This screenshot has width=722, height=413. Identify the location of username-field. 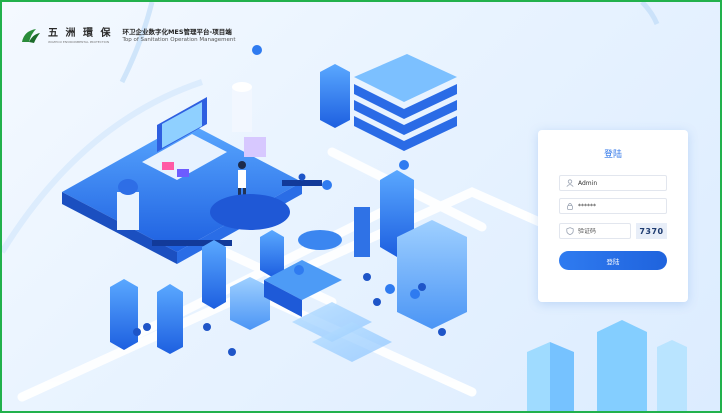
(613, 183).